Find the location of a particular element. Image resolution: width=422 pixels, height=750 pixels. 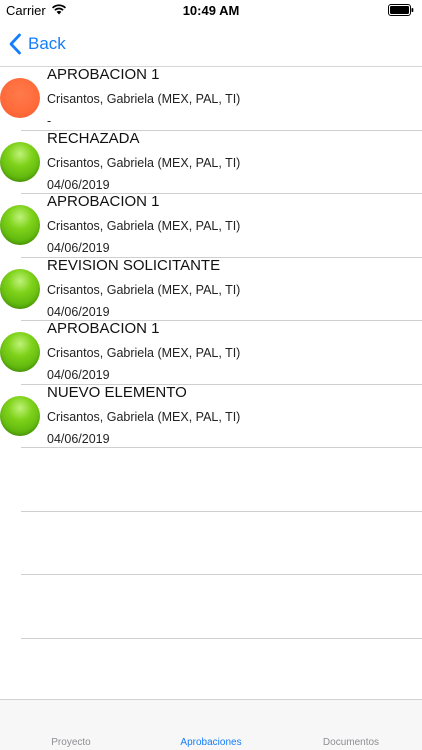

navigation-bar: Back is located at coordinates (211, 44).